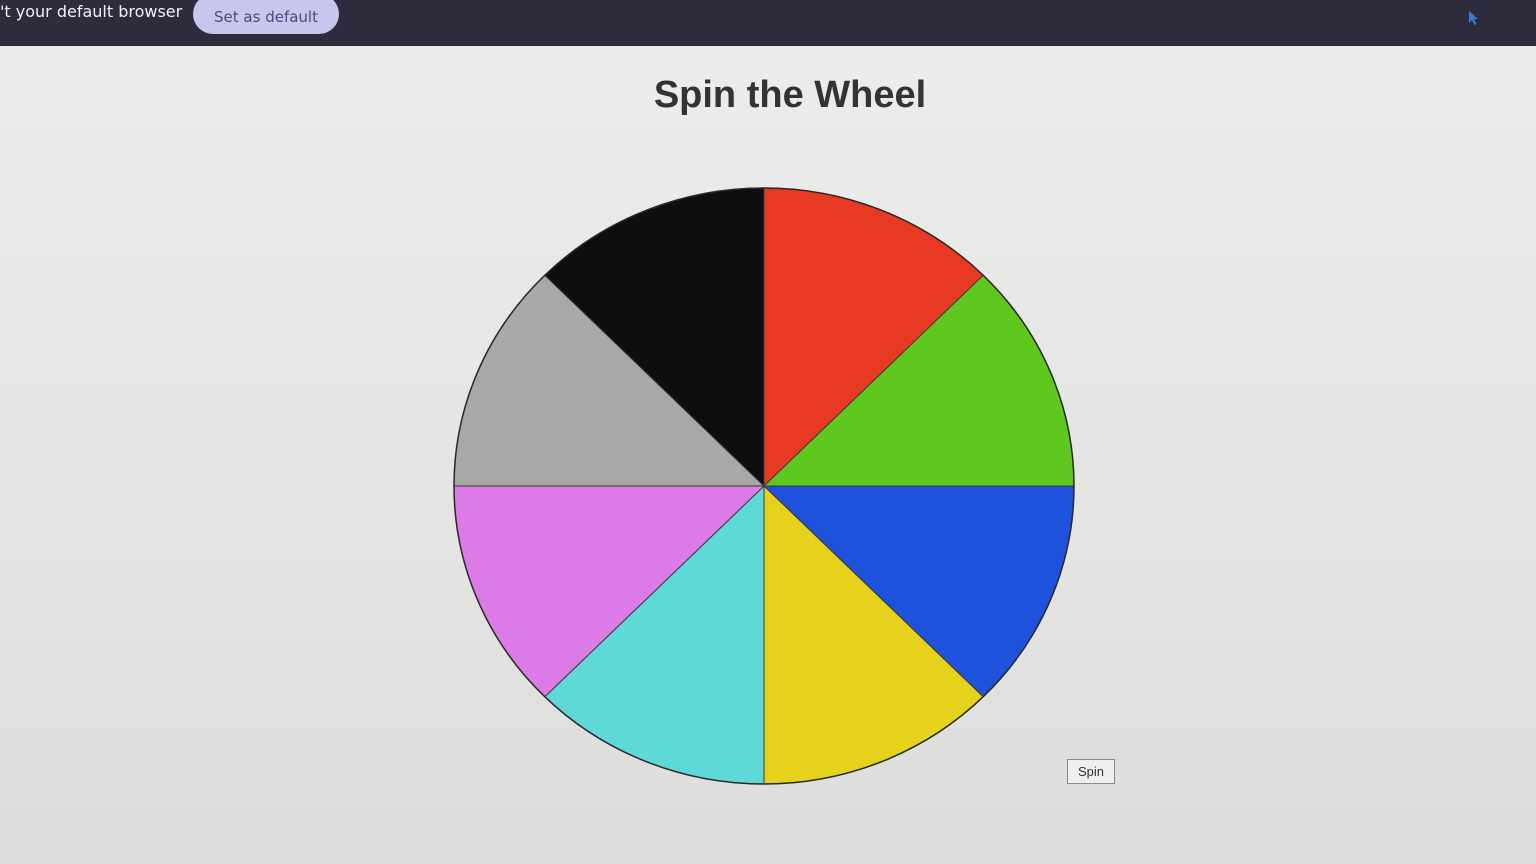  What do you see at coordinates (768, 23) in the screenshot?
I see `default-browser-infobar: 't your default browser Set as default` at bounding box center [768, 23].